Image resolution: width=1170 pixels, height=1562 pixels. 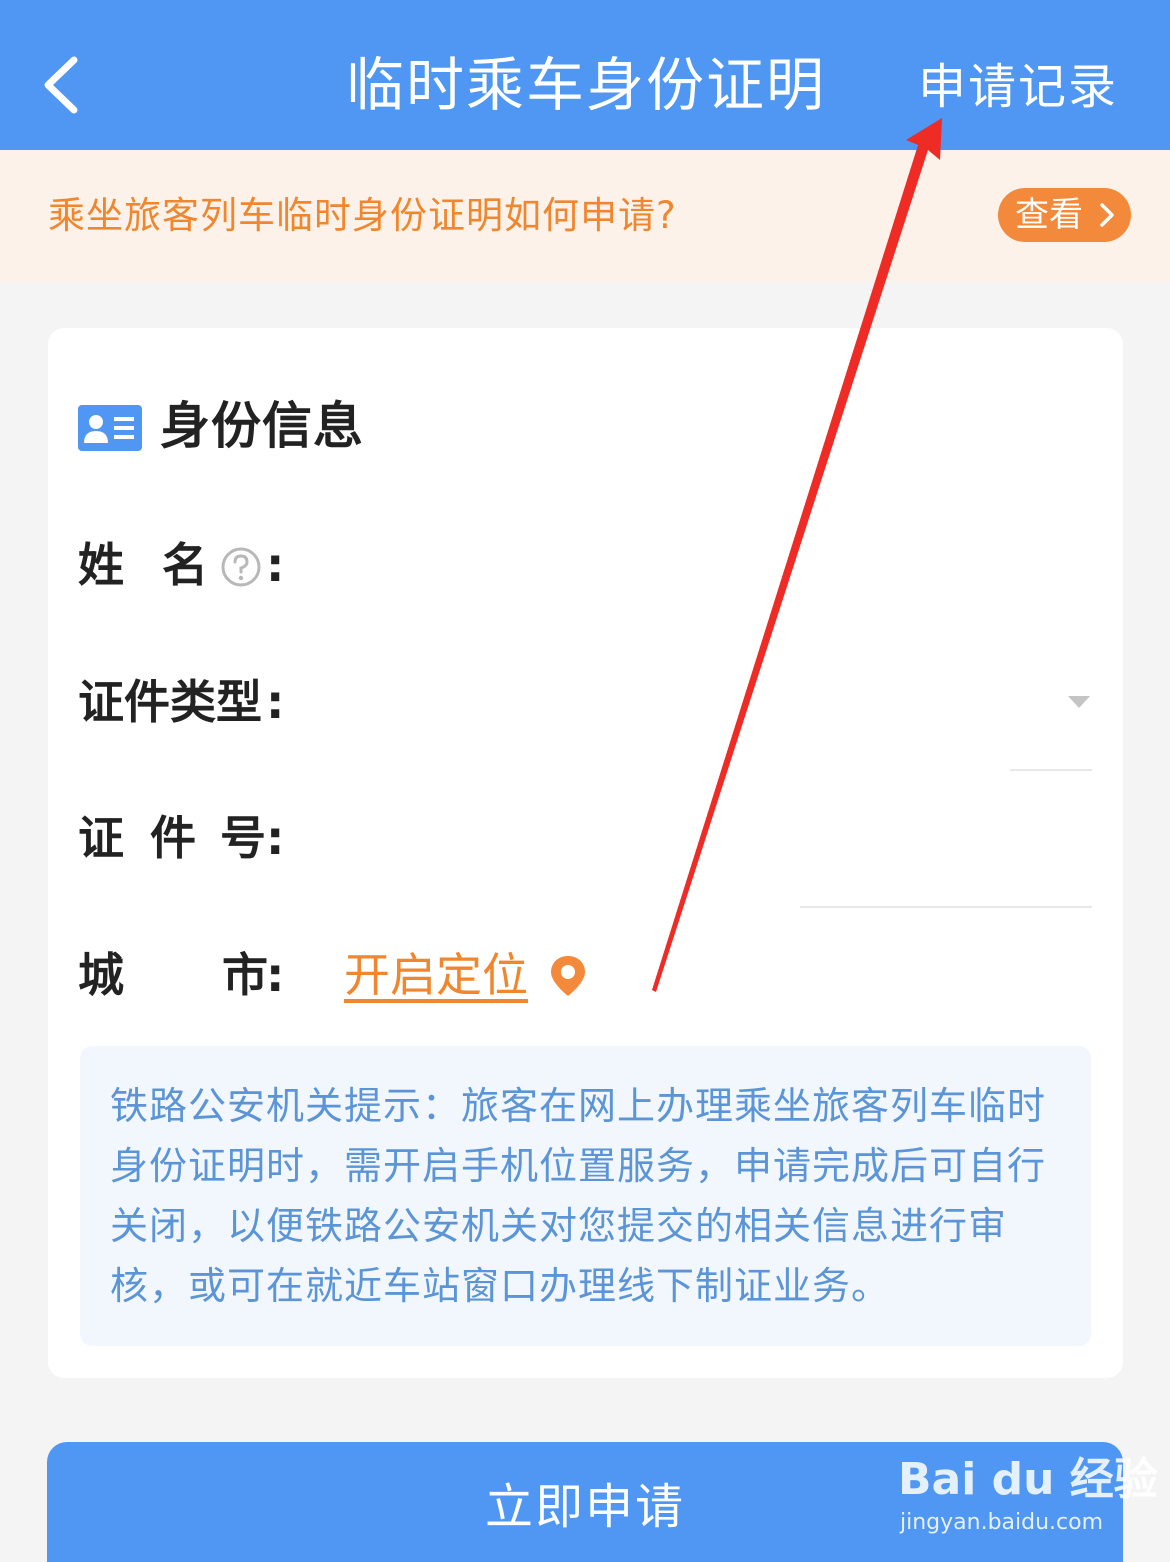 What do you see at coordinates (717, 837) in the screenshot?
I see `id-number-input` at bounding box center [717, 837].